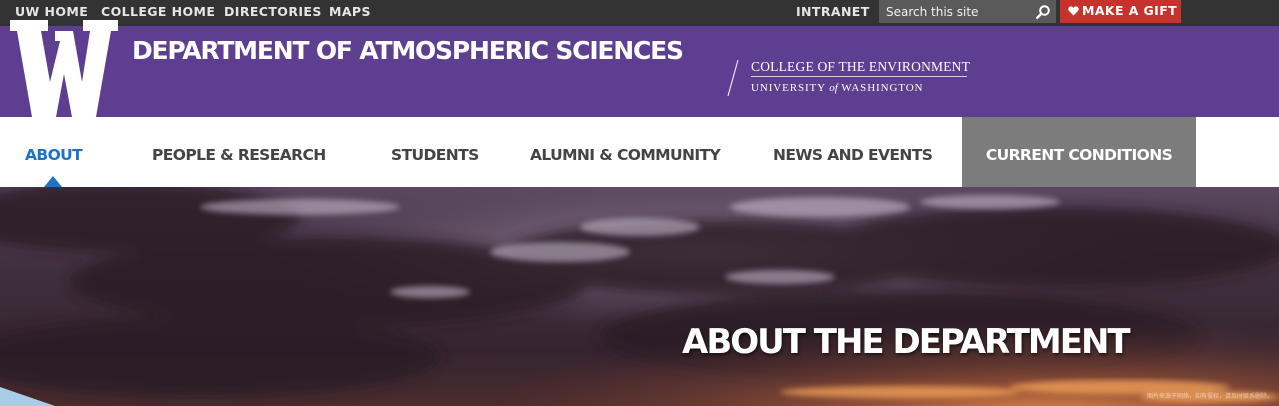 The height and width of the screenshot is (406, 1279). Describe the element at coordinates (1130, 10) in the screenshot. I see `gift-label: MAKE A GIFT` at that location.